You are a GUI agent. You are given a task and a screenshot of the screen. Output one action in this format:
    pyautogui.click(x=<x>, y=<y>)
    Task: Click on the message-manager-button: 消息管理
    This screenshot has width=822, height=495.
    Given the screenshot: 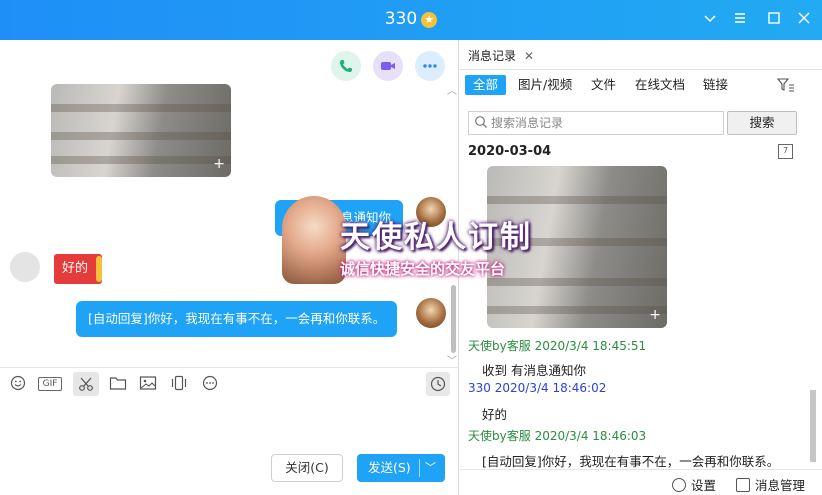 What is the action you would take?
    pyautogui.click(x=770, y=484)
    